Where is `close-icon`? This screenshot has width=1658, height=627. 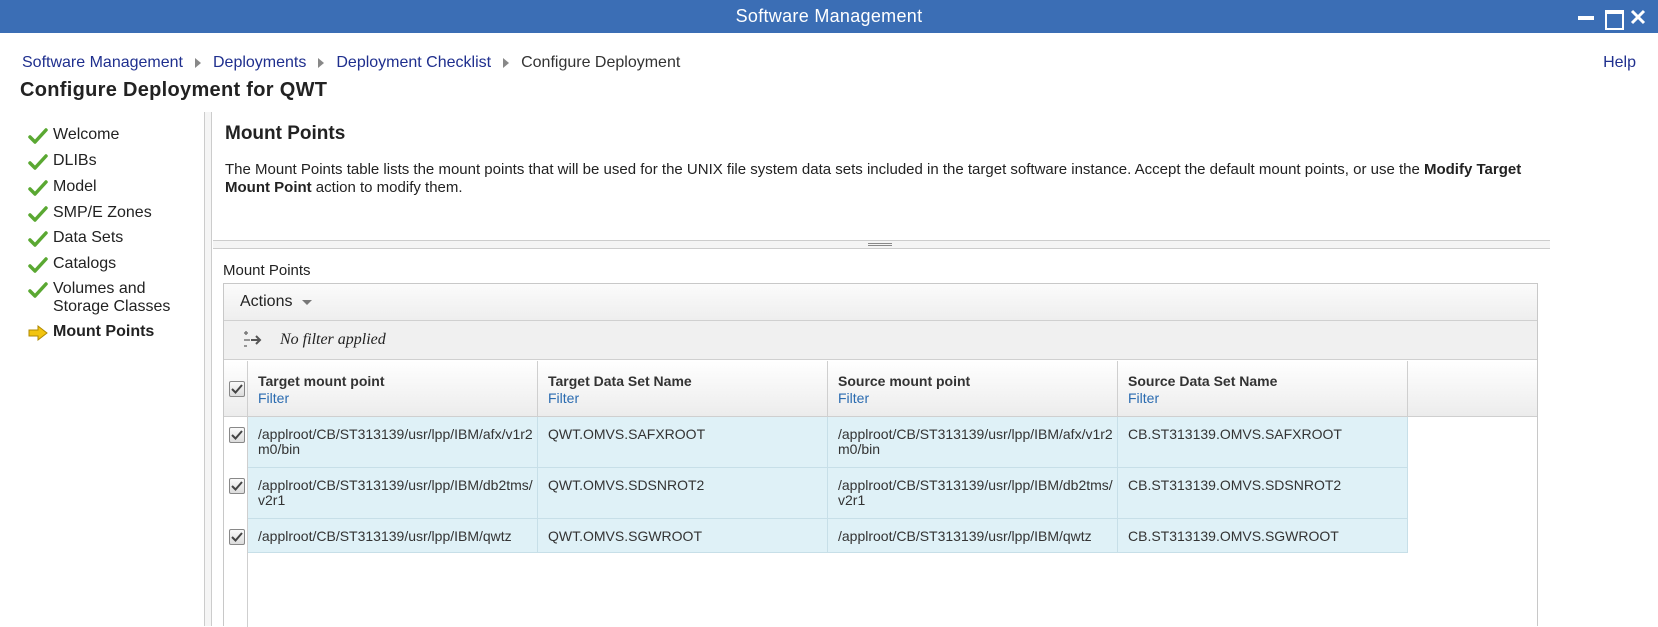
close-icon is located at coordinates (1638, 17).